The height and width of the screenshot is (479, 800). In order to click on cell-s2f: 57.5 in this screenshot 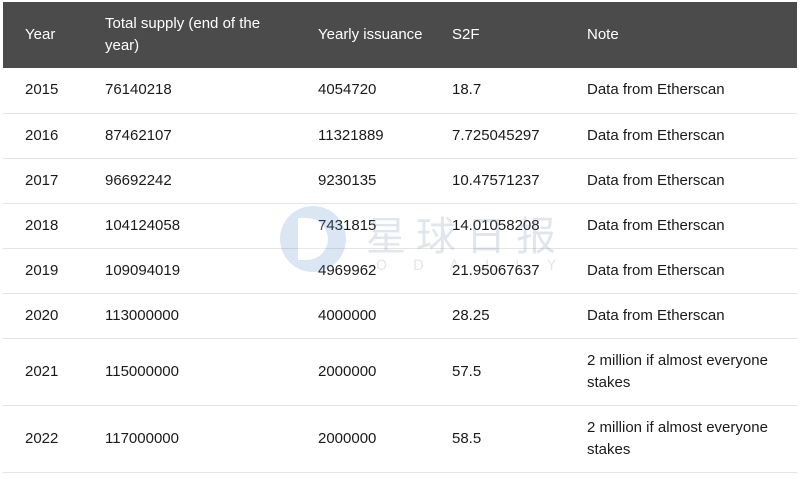, I will do `click(497, 372)`.